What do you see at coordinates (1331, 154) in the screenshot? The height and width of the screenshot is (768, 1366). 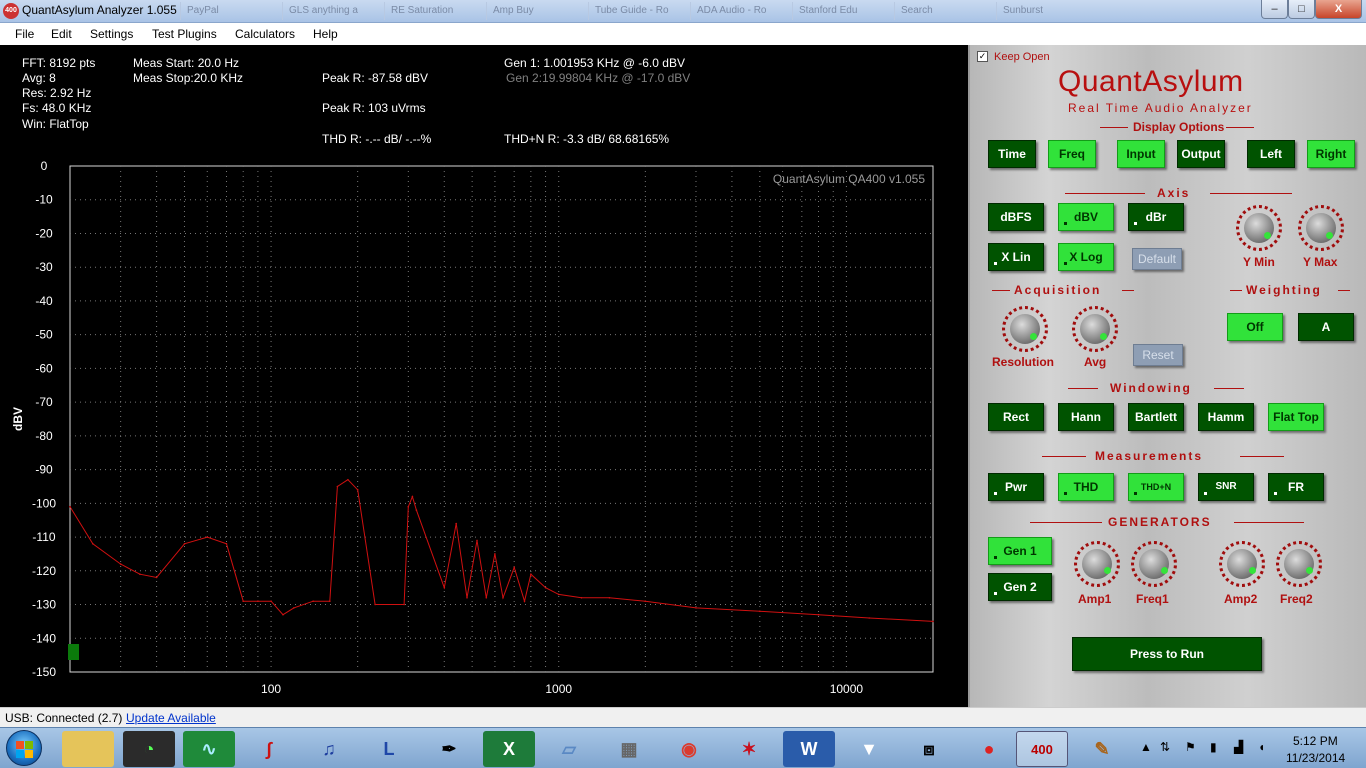 I see `right-channel-button: Right` at bounding box center [1331, 154].